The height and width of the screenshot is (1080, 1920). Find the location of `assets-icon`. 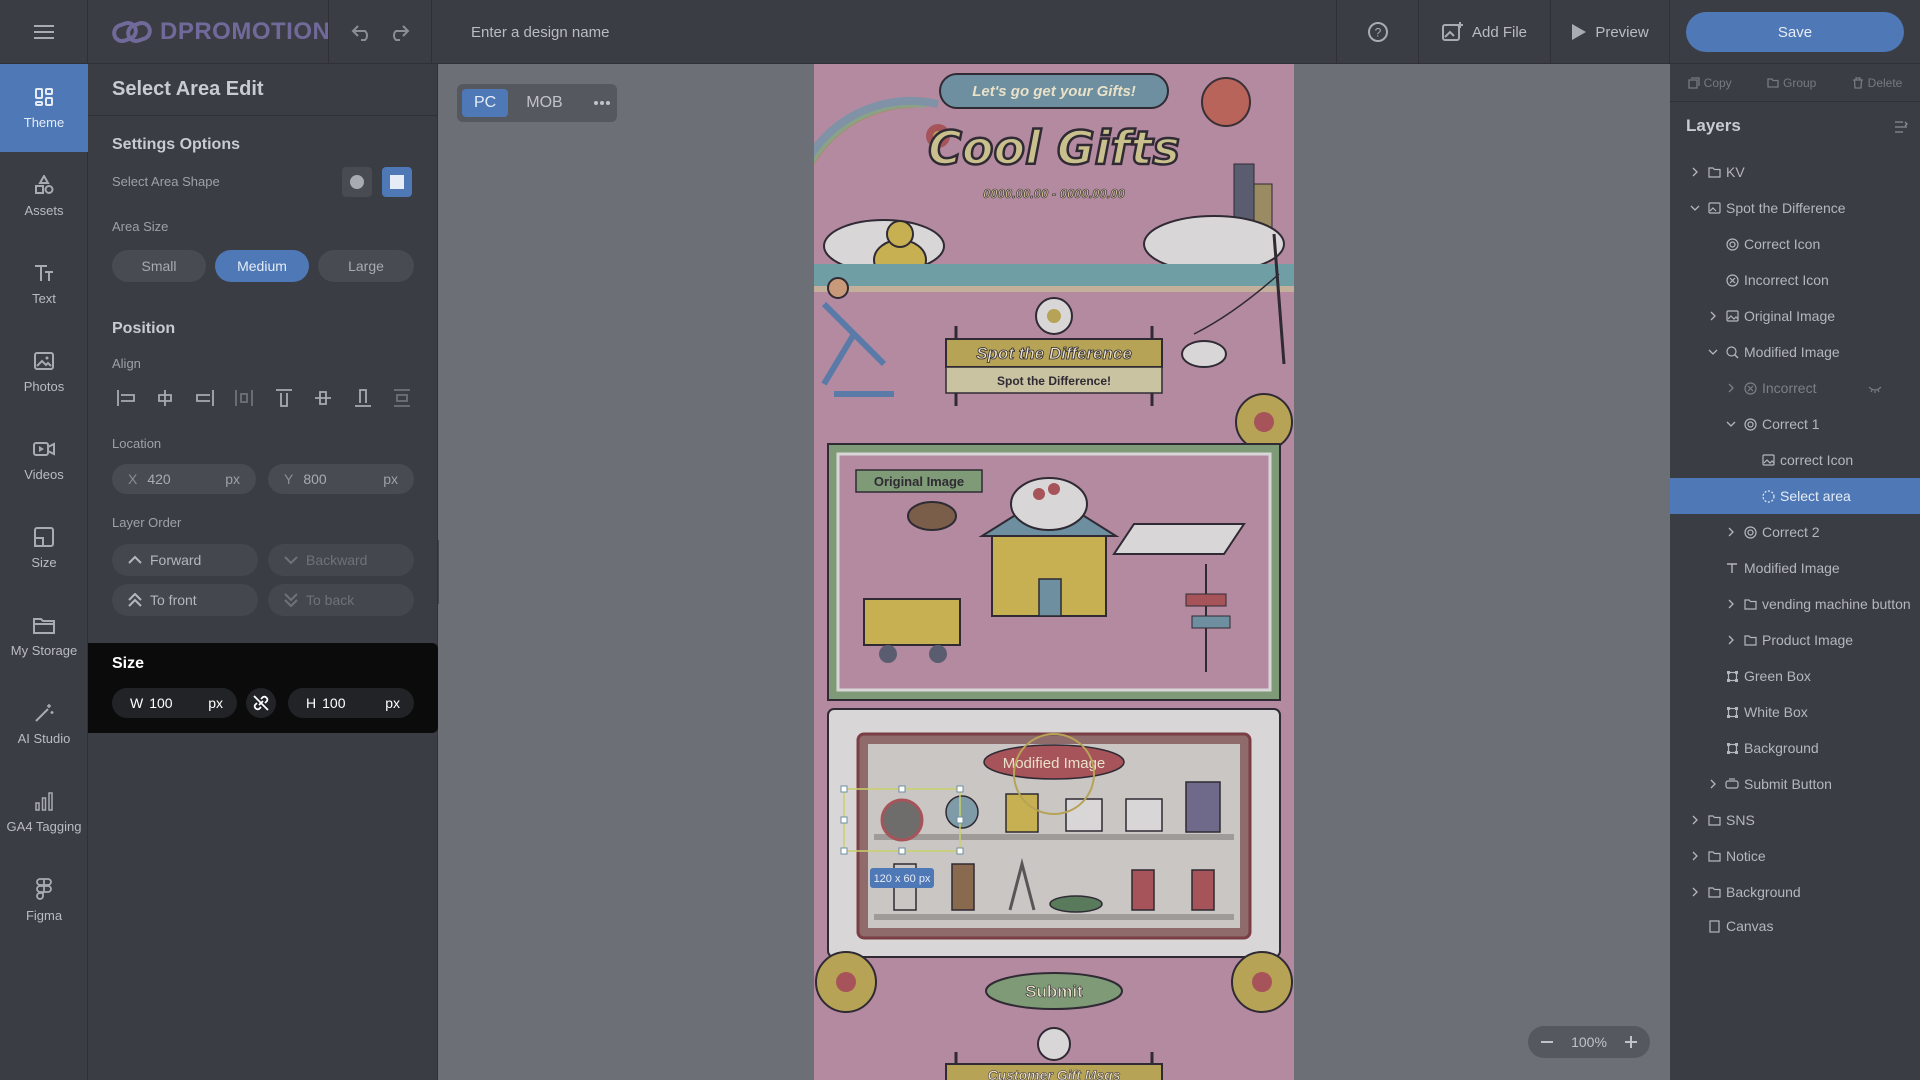

assets-icon is located at coordinates (44, 184).